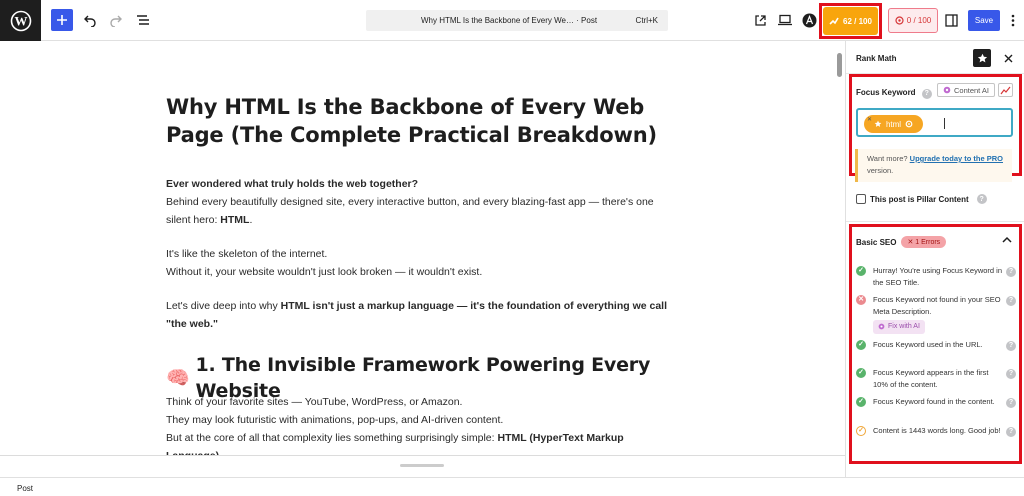  Describe the element at coordinates (982, 58) in the screenshot. I see `pin-sidebar-button` at that location.